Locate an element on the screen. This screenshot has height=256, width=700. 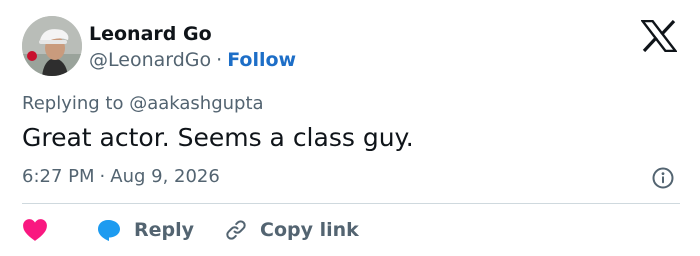
author-handle: @LeonardGo is located at coordinates (150, 60).